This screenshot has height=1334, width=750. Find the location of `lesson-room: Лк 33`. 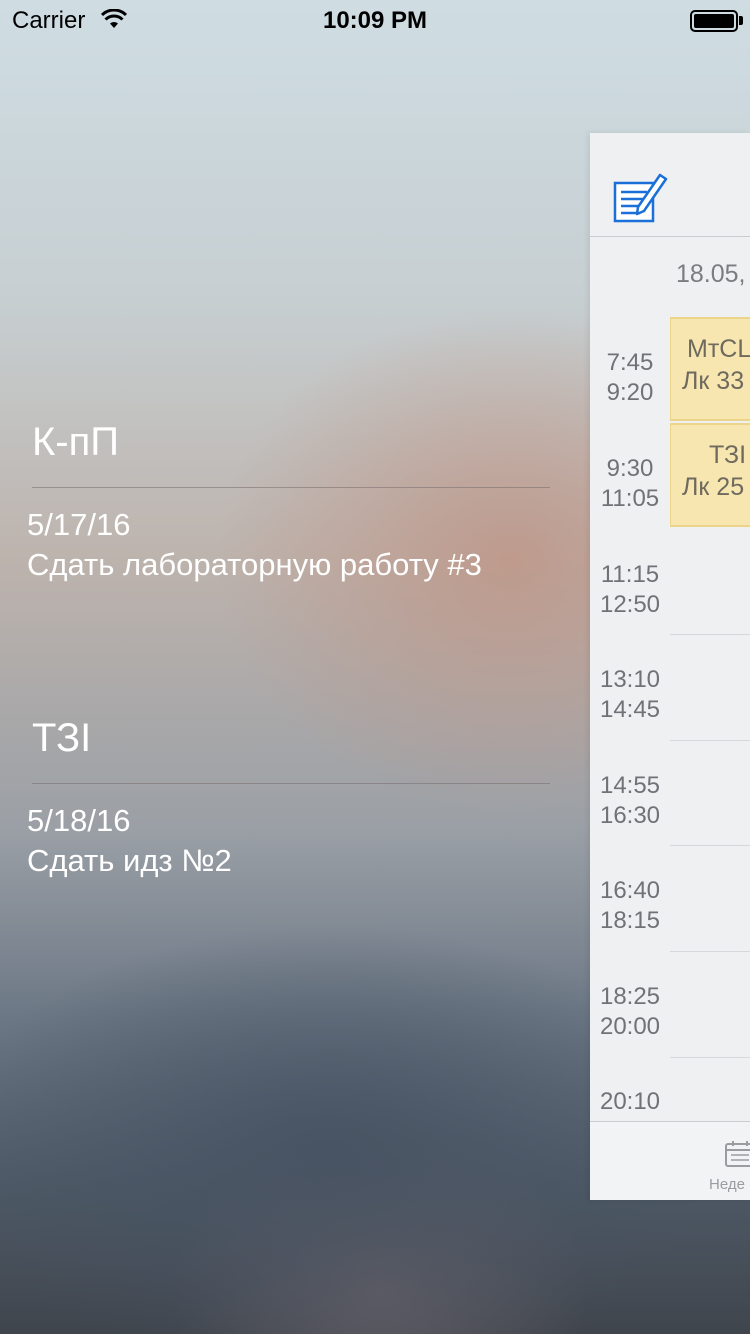

lesson-room: Лк 33 is located at coordinates (713, 381).